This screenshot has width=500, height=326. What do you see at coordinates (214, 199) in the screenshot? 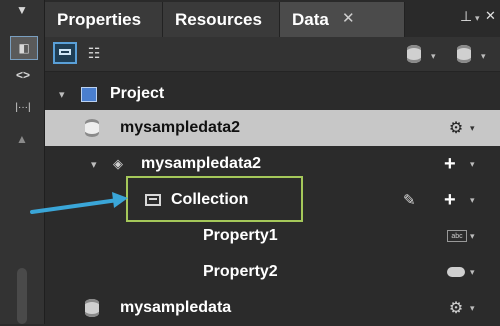
I see `collection-highlight-box` at bounding box center [214, 199].